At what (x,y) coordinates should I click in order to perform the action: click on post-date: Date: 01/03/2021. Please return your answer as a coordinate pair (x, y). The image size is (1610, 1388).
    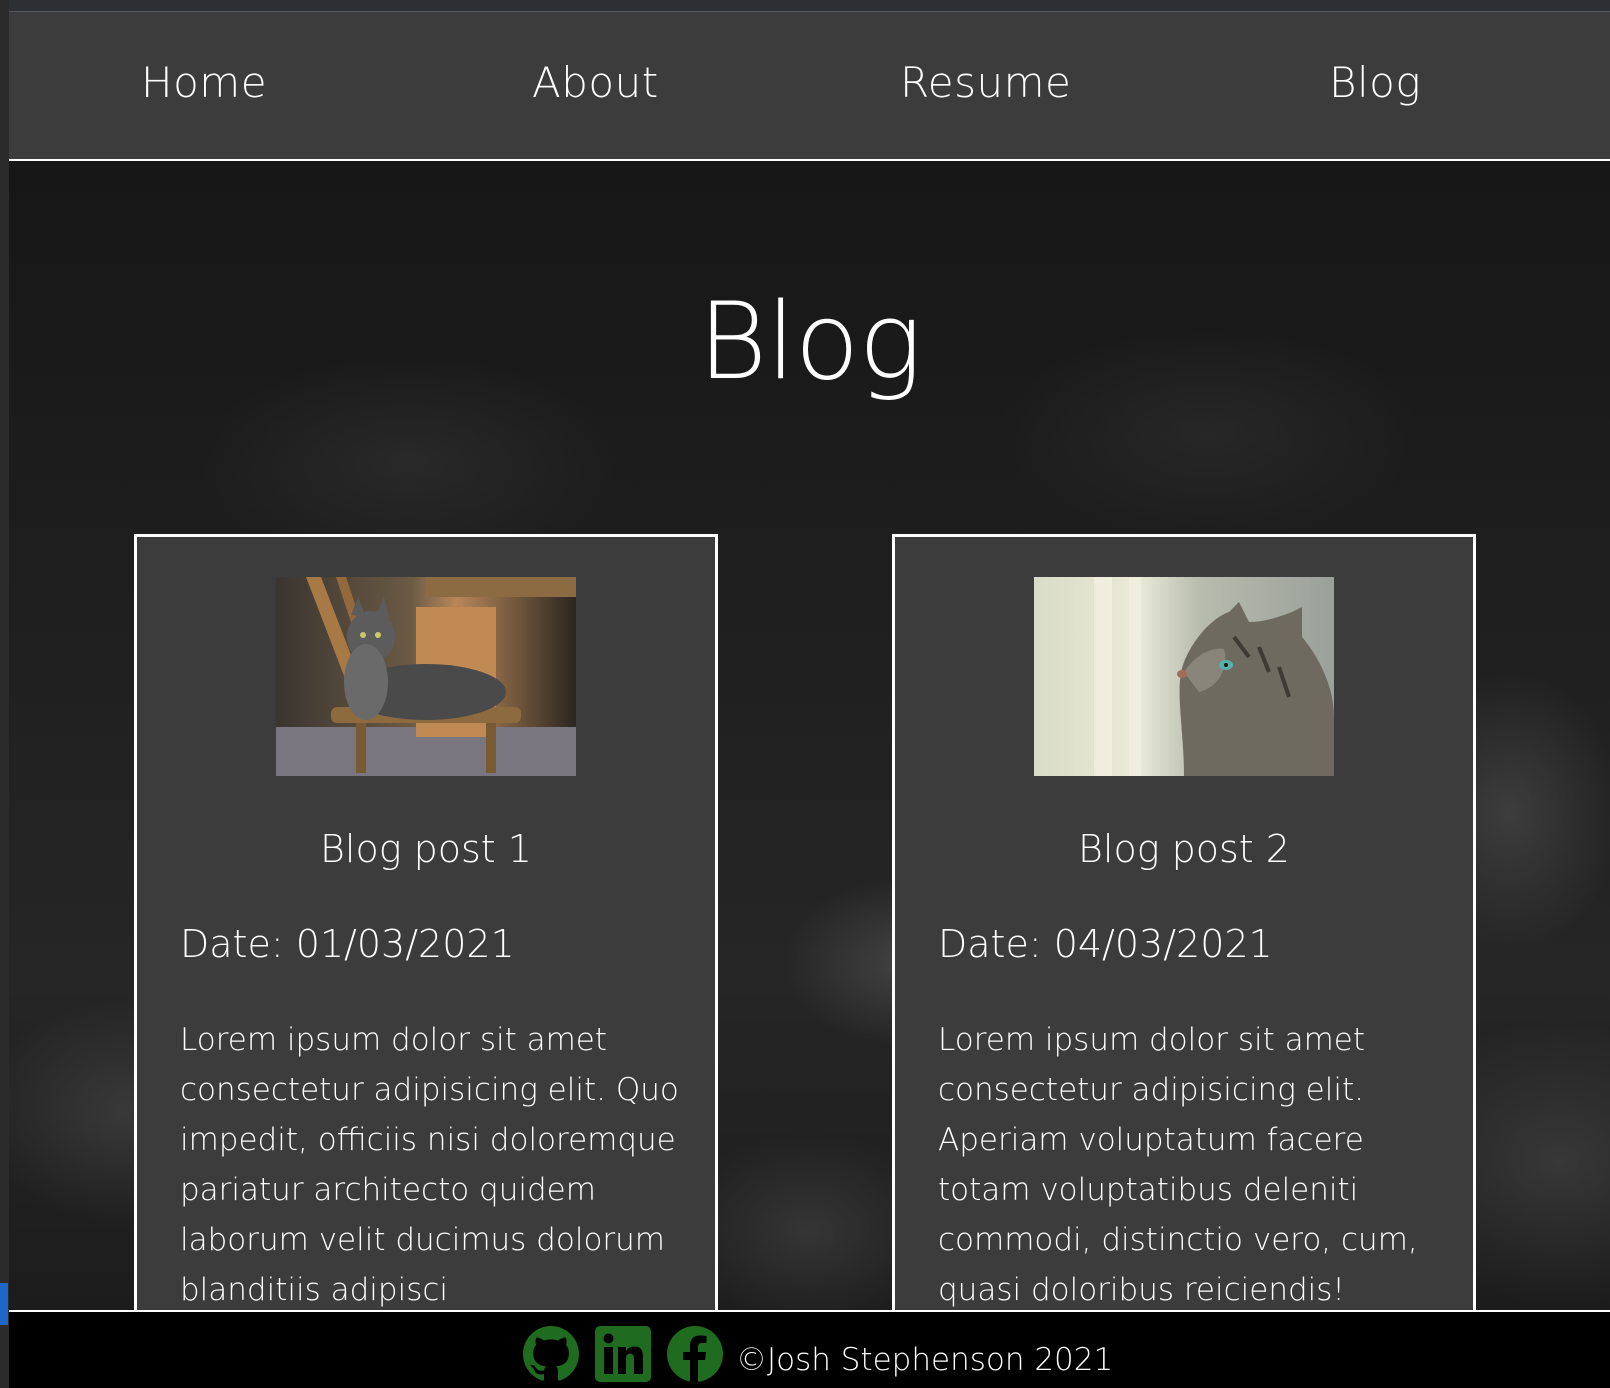
    Looking at the image, I should click on (347, 944).